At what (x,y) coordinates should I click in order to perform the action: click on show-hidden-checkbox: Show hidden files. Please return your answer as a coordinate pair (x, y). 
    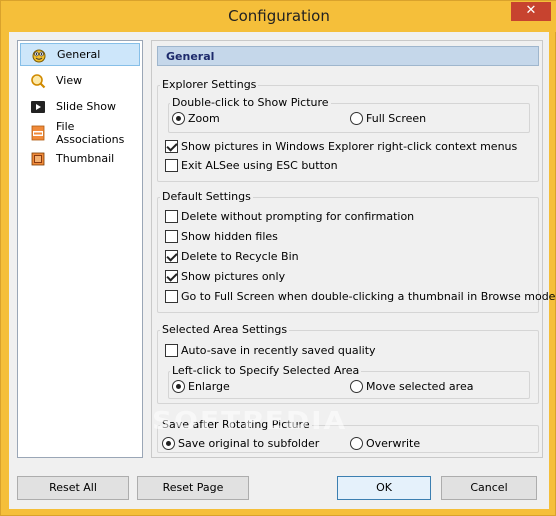
    Looking at the image, I should click on (221, 236).